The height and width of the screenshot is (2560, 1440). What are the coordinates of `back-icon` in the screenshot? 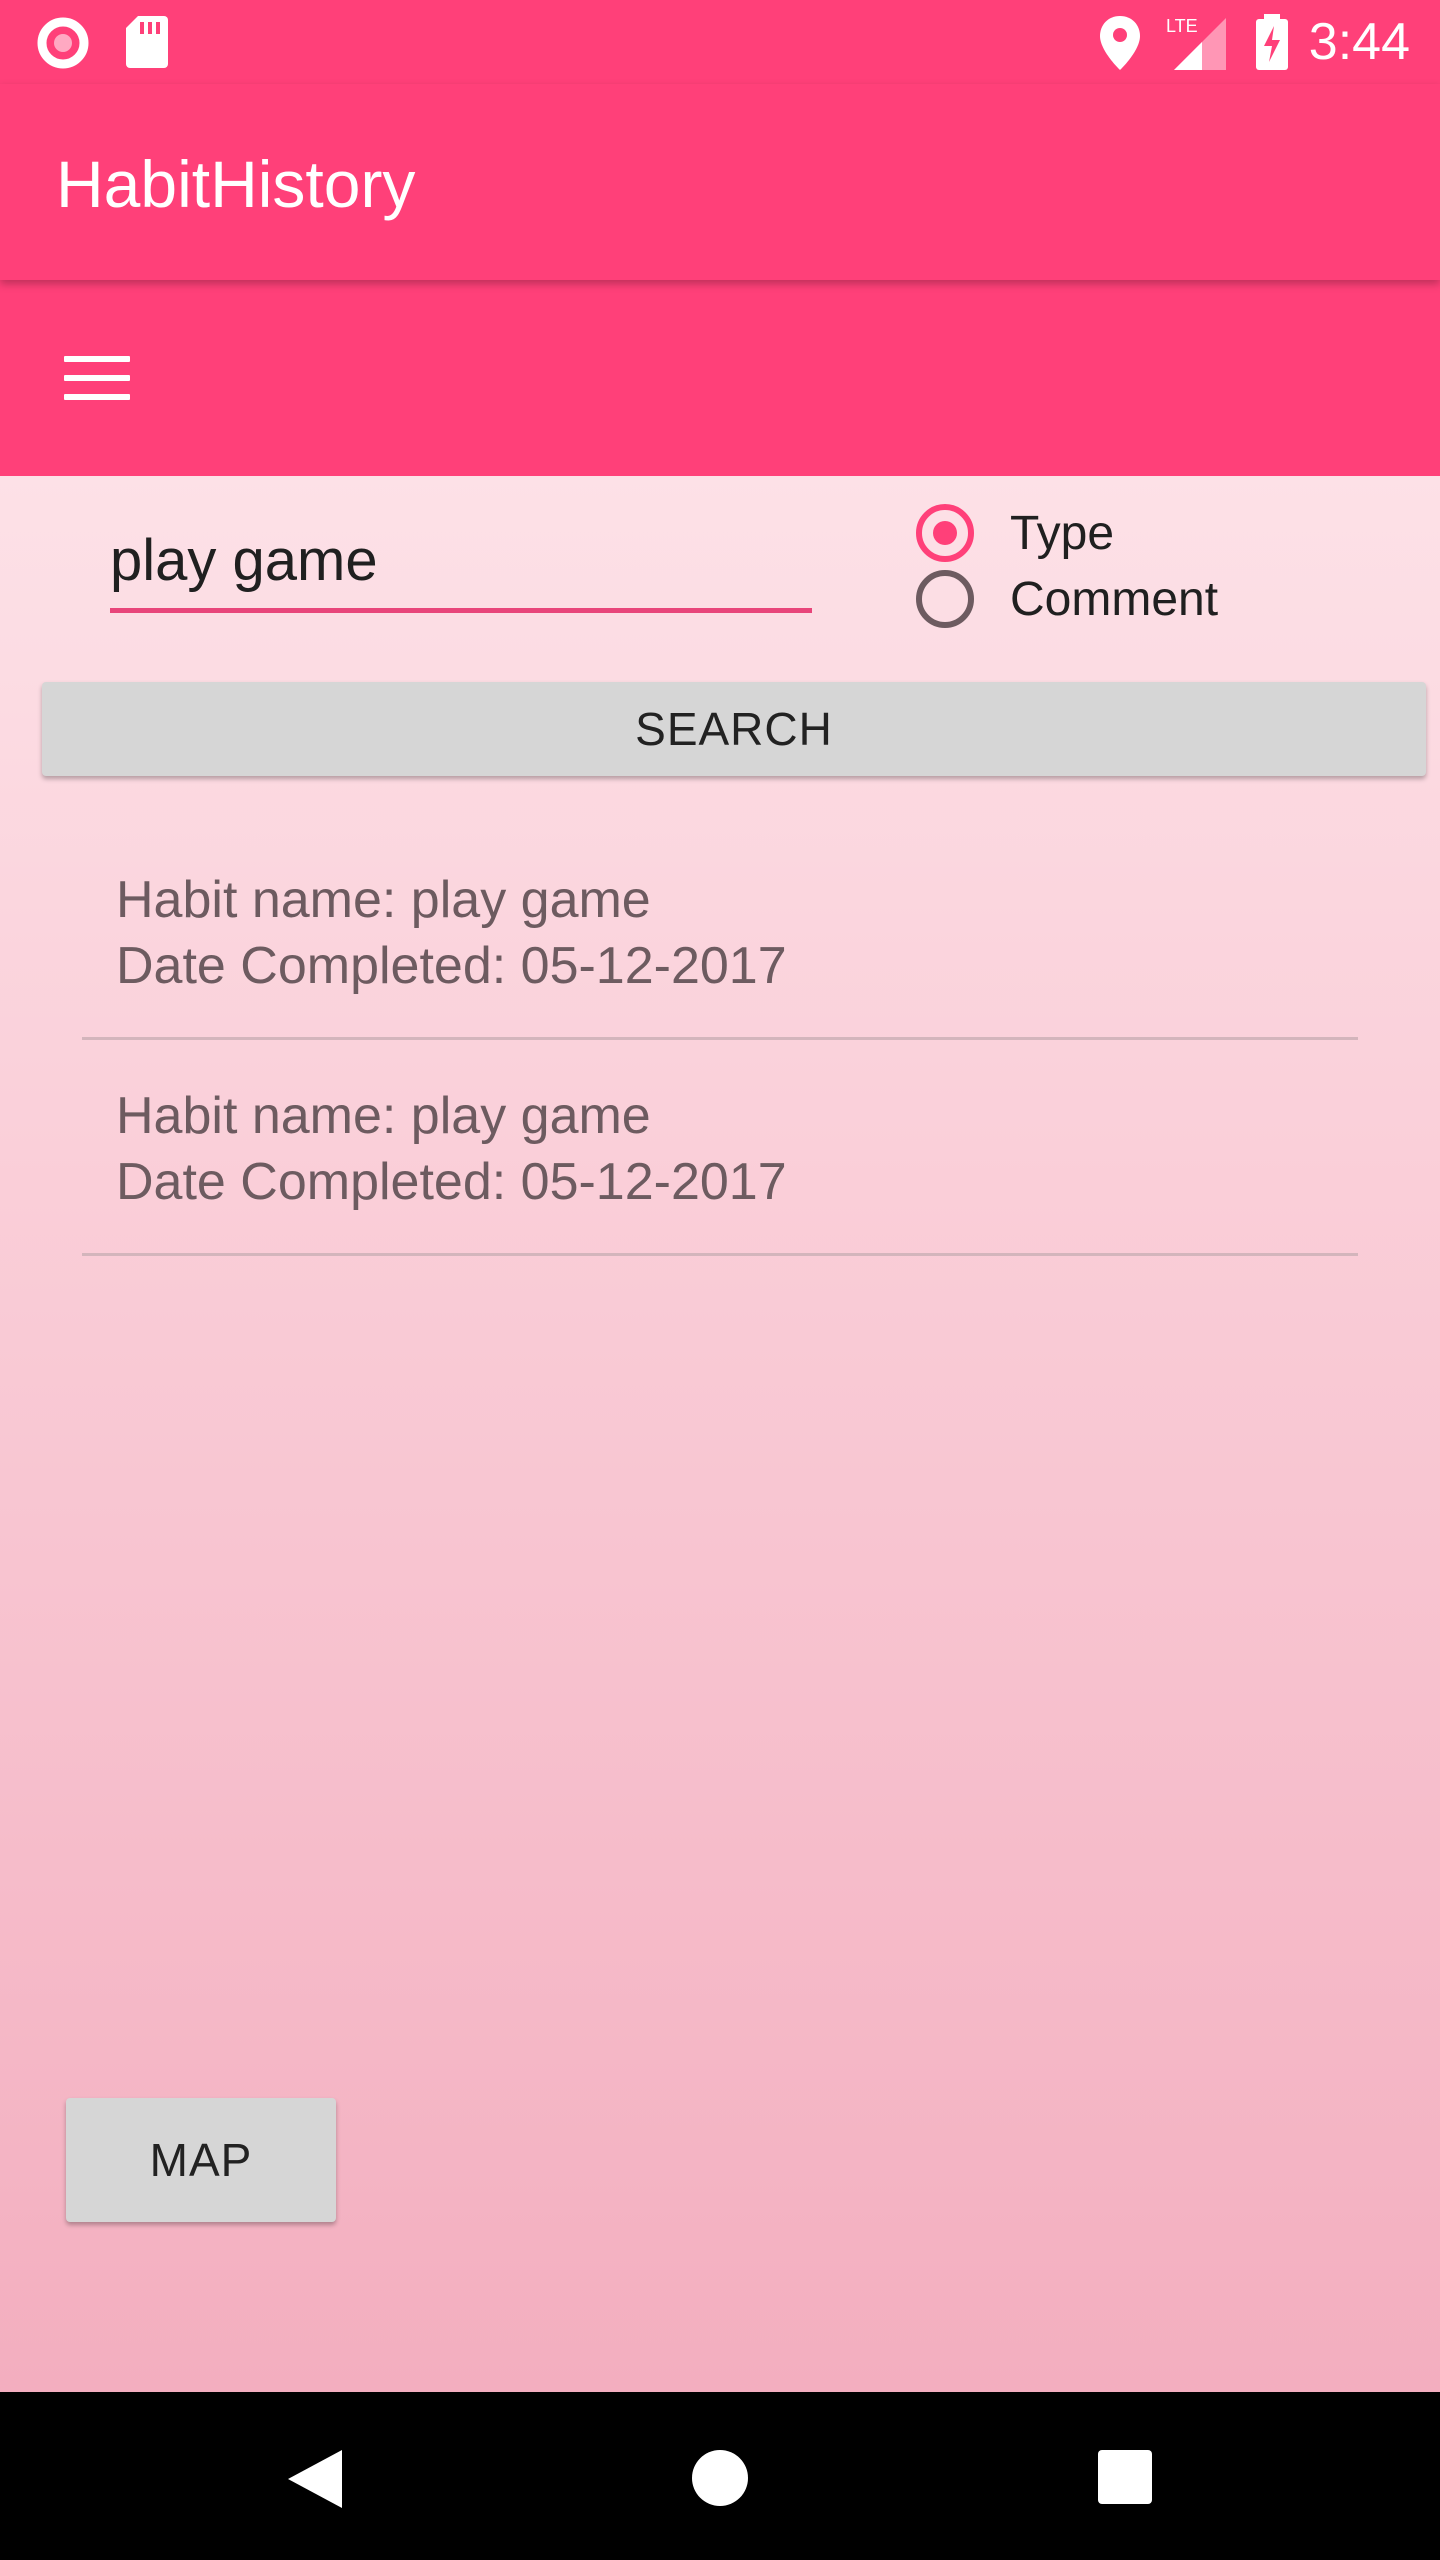 It's located at (315, 2479).